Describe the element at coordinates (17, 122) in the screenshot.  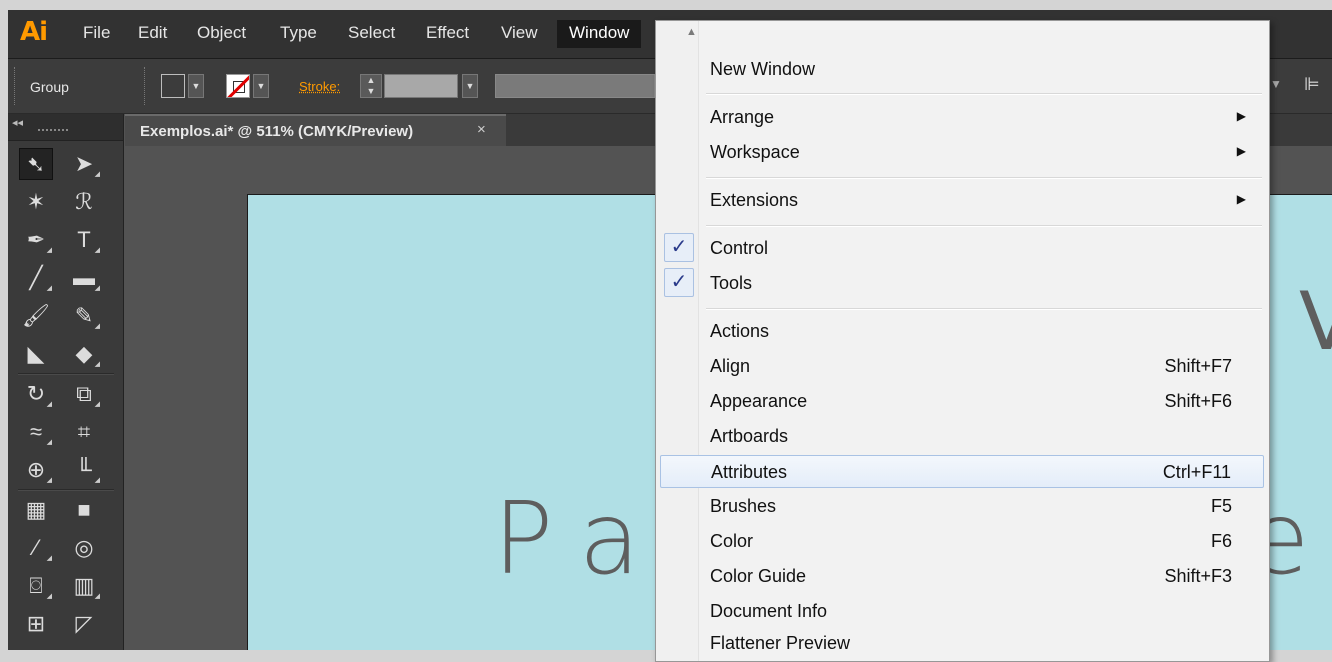
I see `collapse-icon: ◂◂` at that location.